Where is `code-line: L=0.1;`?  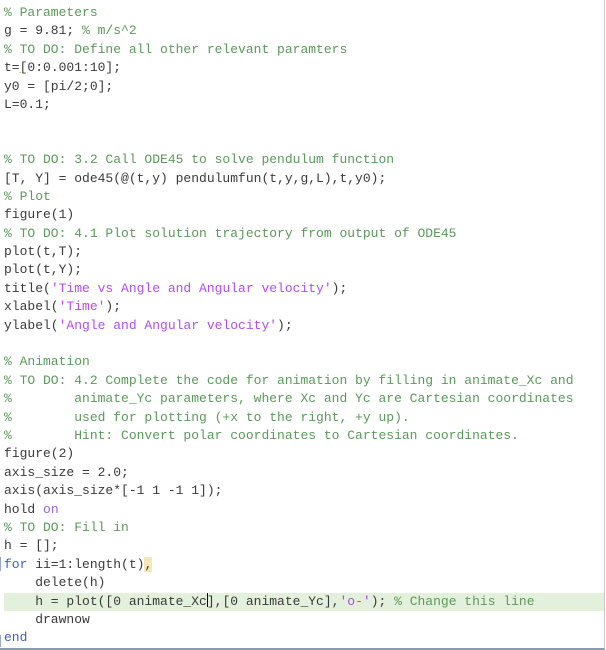 code-line: L=0.1; is located at coordinates (304, 105).